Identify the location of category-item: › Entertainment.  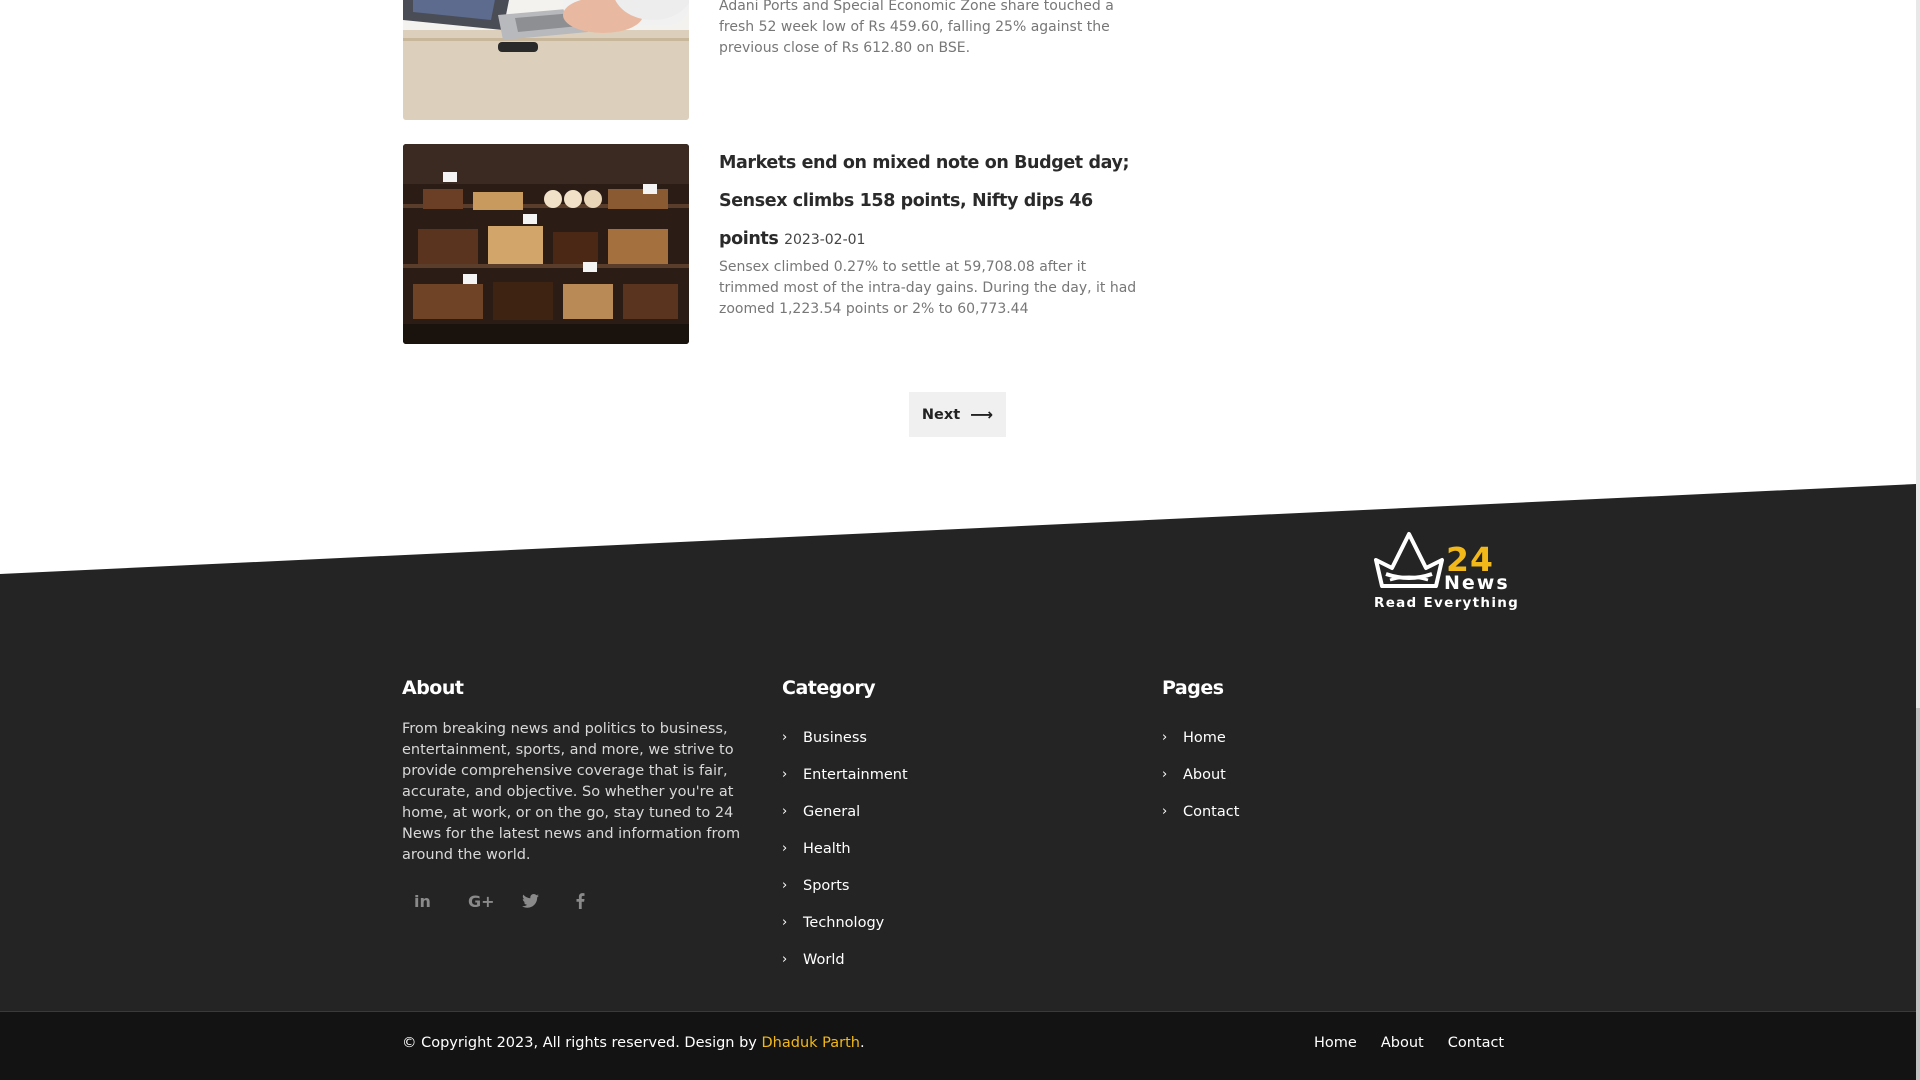
(845, 774).